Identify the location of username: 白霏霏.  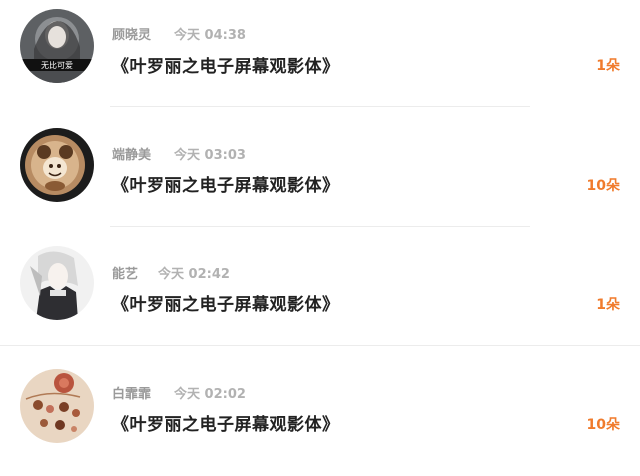
(131, 392).